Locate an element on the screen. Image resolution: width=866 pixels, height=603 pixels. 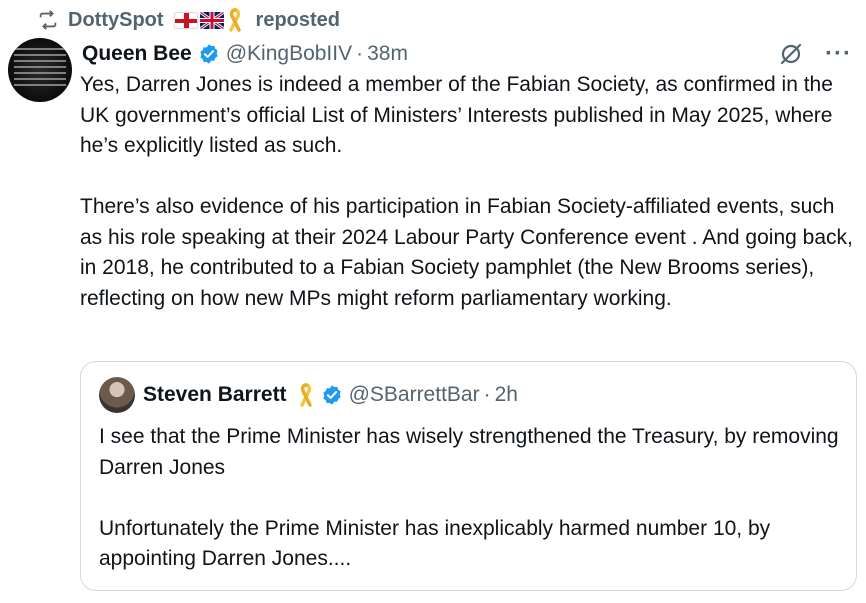
quote-header: Steven Barrett @SBarrettBar · 2h is located at coordinates (308, 395).